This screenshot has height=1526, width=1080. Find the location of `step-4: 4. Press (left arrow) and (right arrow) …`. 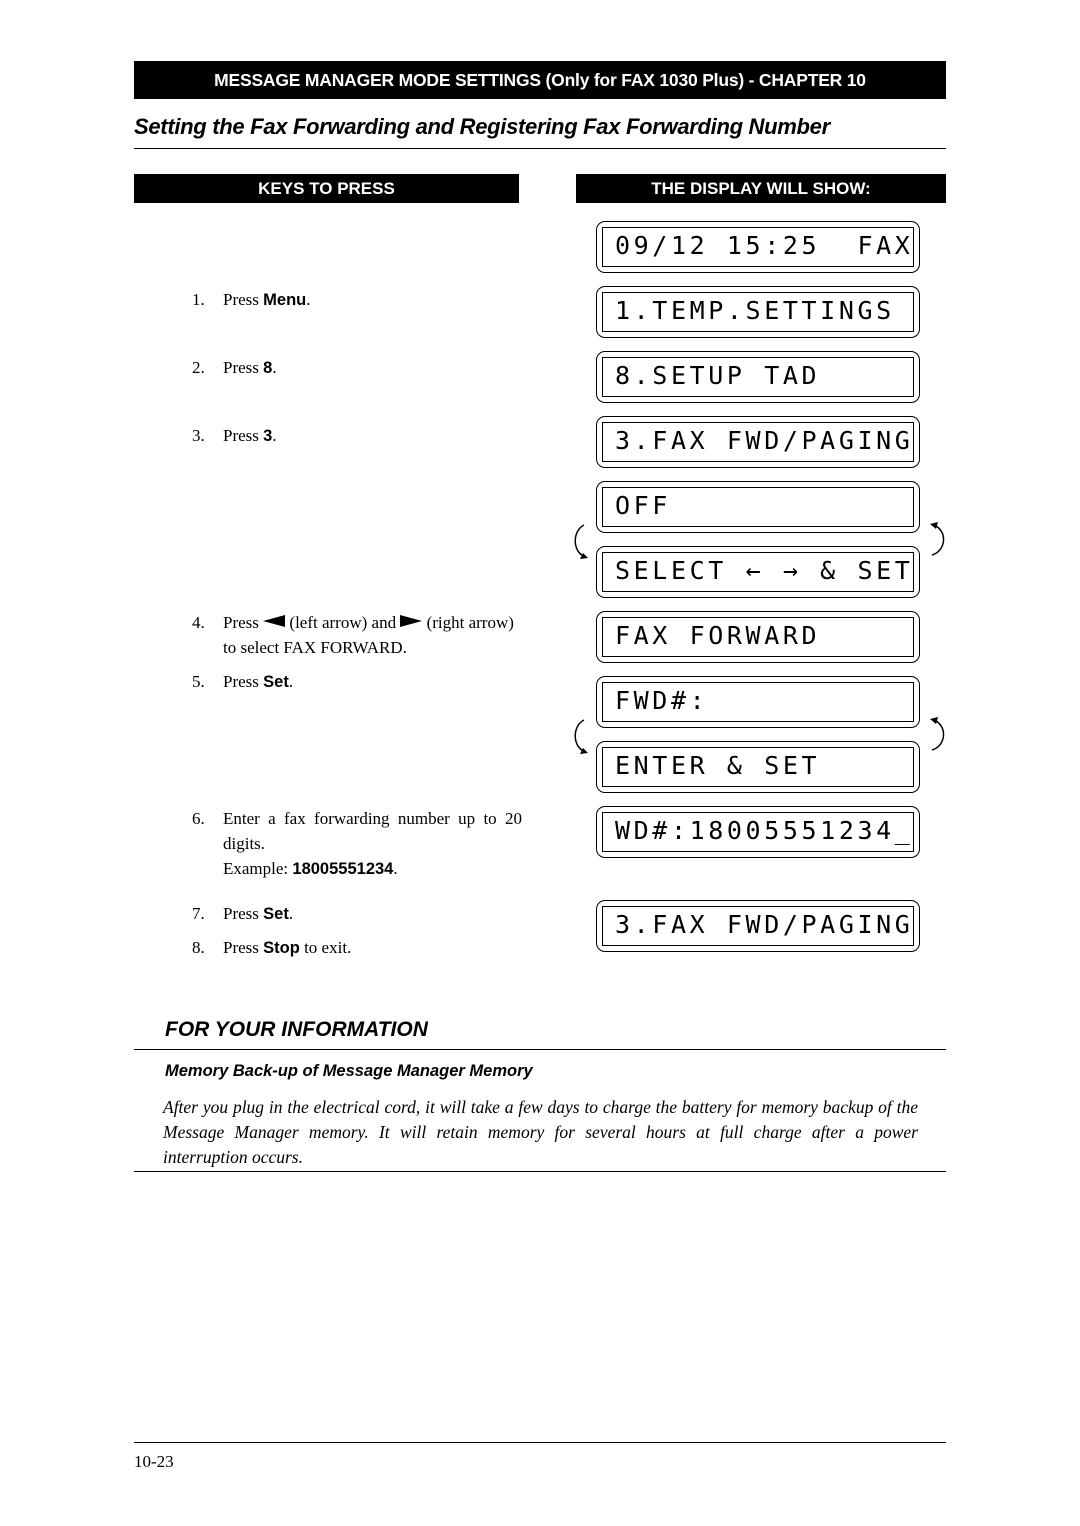

step-4: 4. Press (left arrow) and (right arrow) … is located at coordinates (357, 635).